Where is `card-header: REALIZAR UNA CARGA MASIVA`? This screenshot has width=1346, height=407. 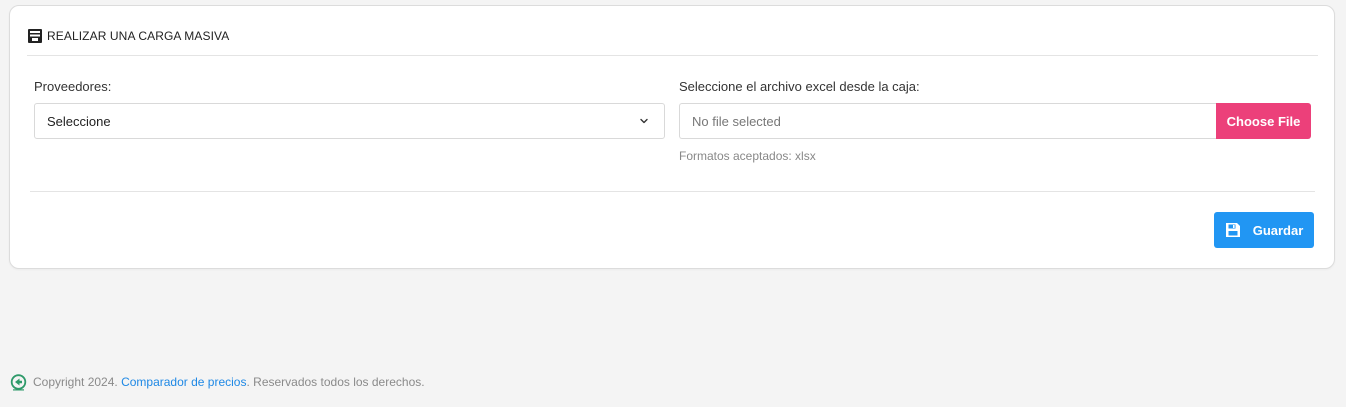
card-header: REALIZAR UNA CARGA MASIVA is located at coordinates (128, 36).